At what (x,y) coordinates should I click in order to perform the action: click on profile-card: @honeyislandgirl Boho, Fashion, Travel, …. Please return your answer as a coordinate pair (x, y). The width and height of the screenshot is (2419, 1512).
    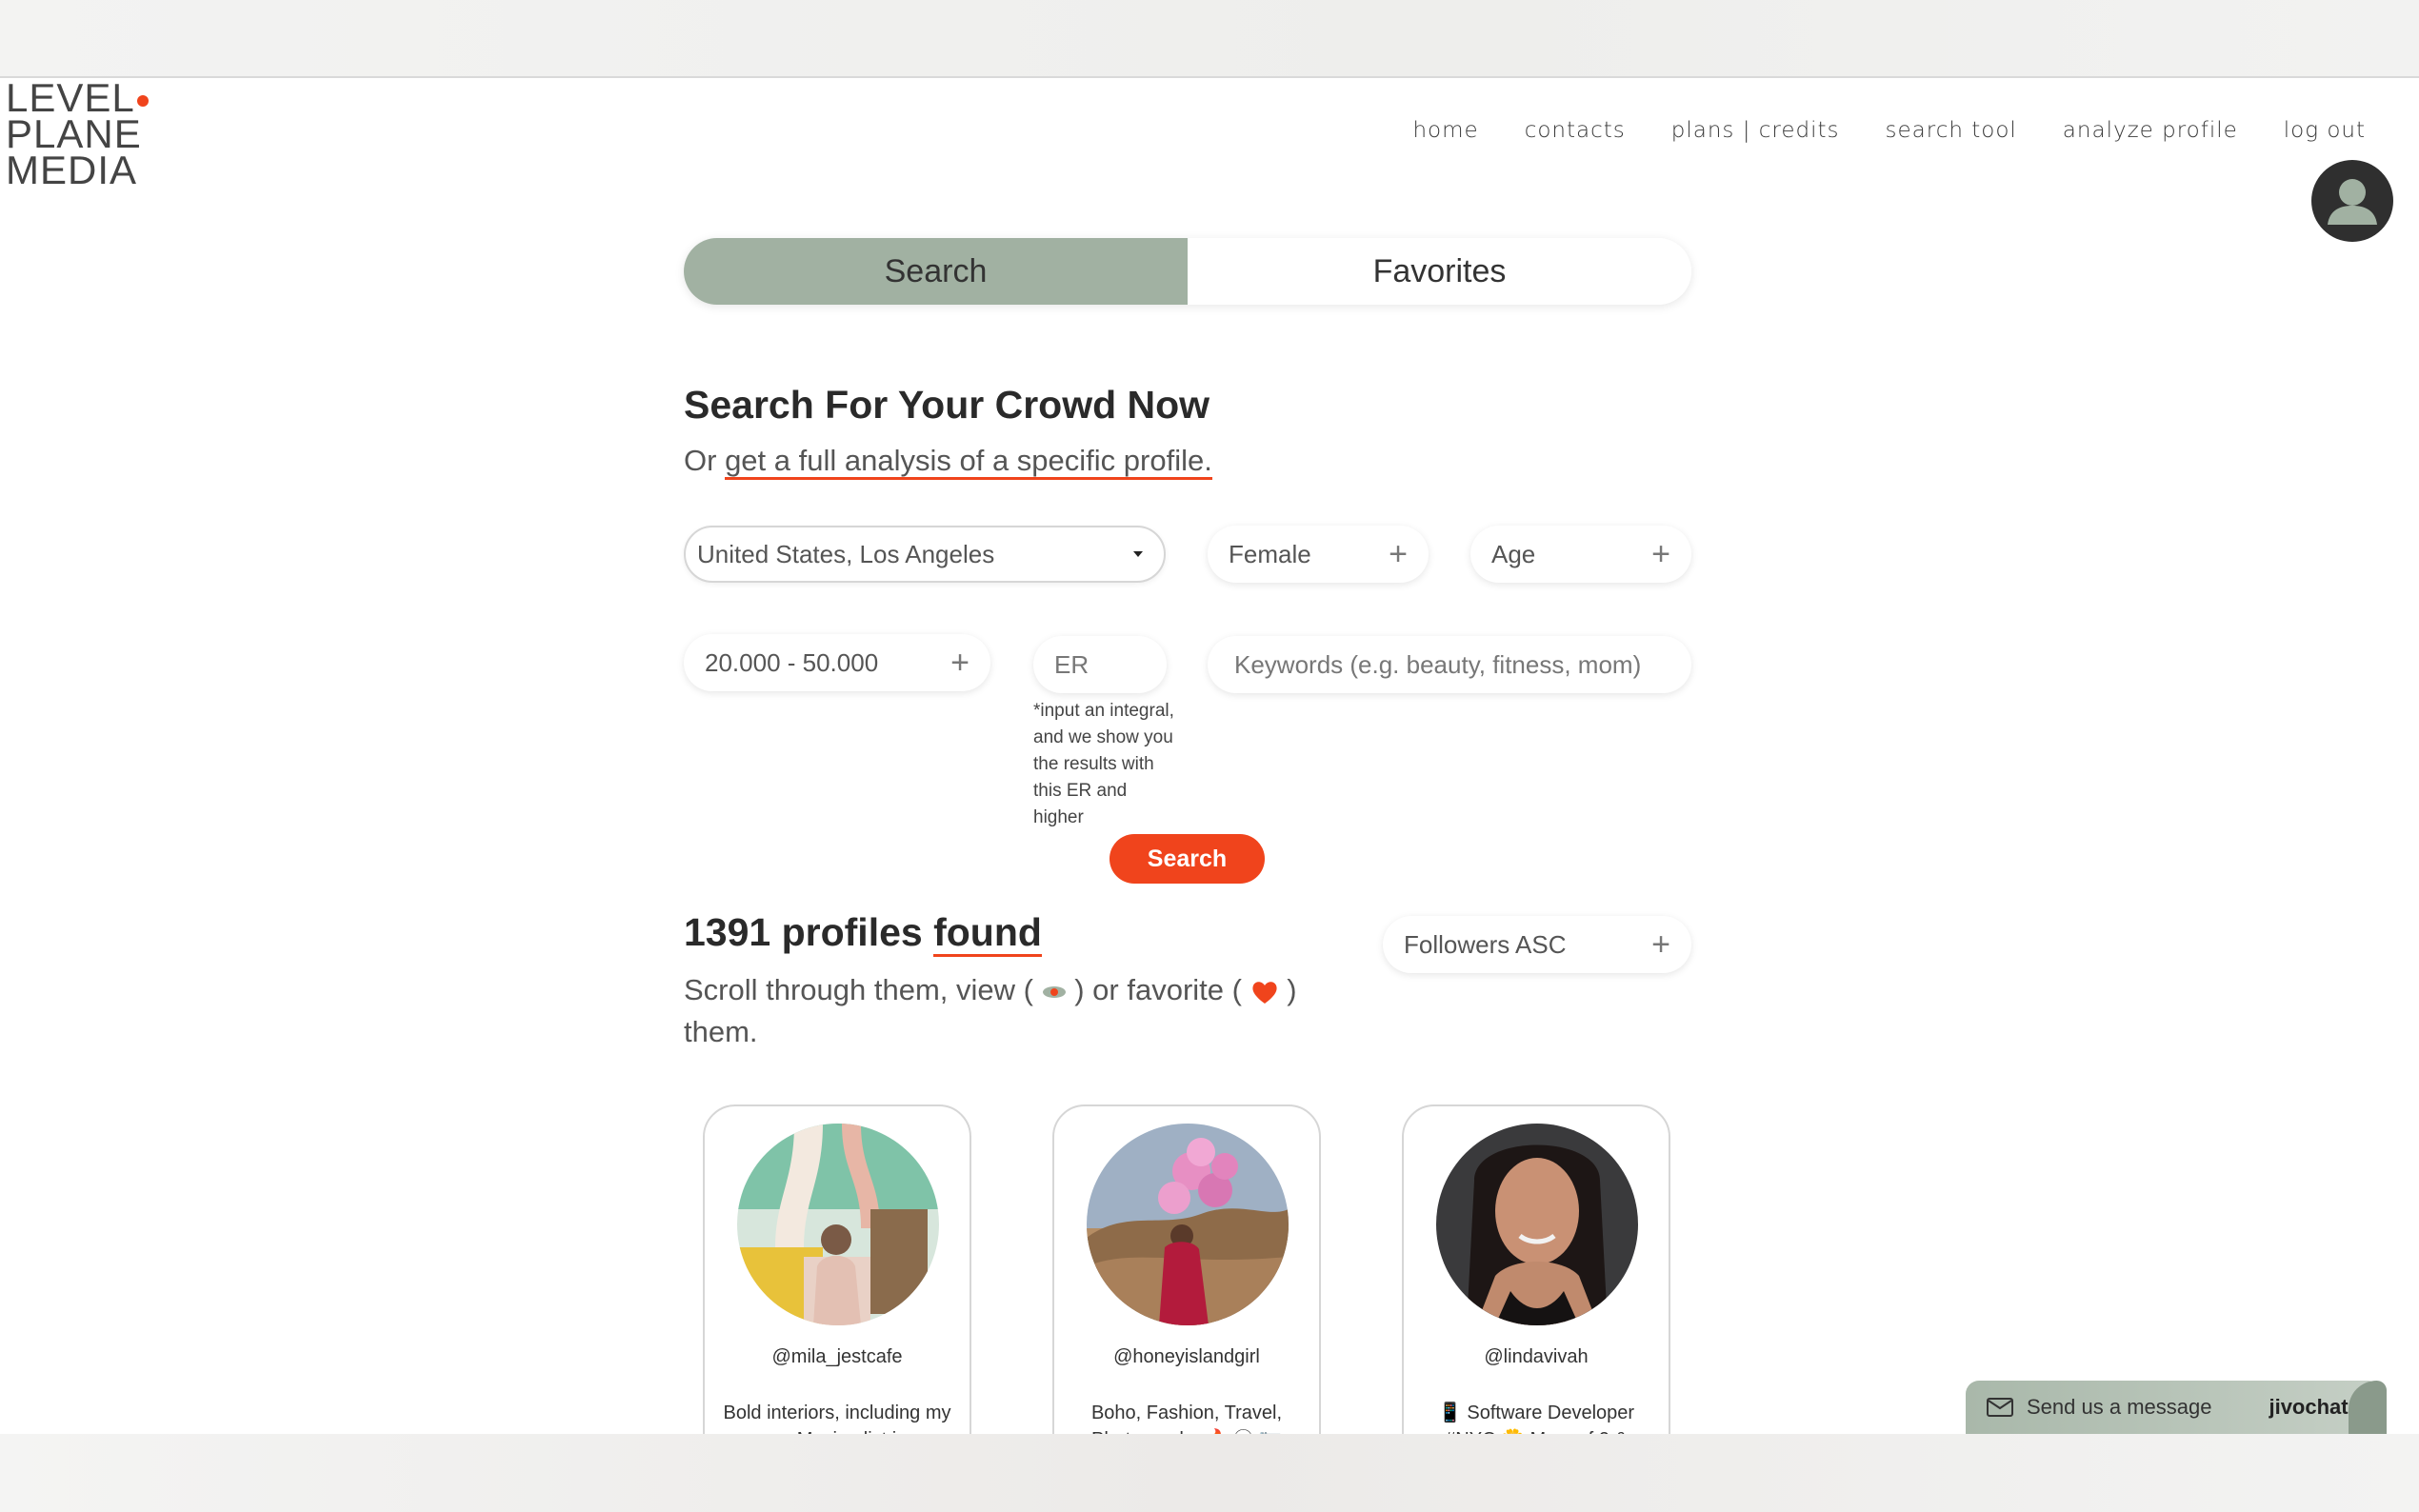
    Looking at the image, I should click on (1186, 1294).